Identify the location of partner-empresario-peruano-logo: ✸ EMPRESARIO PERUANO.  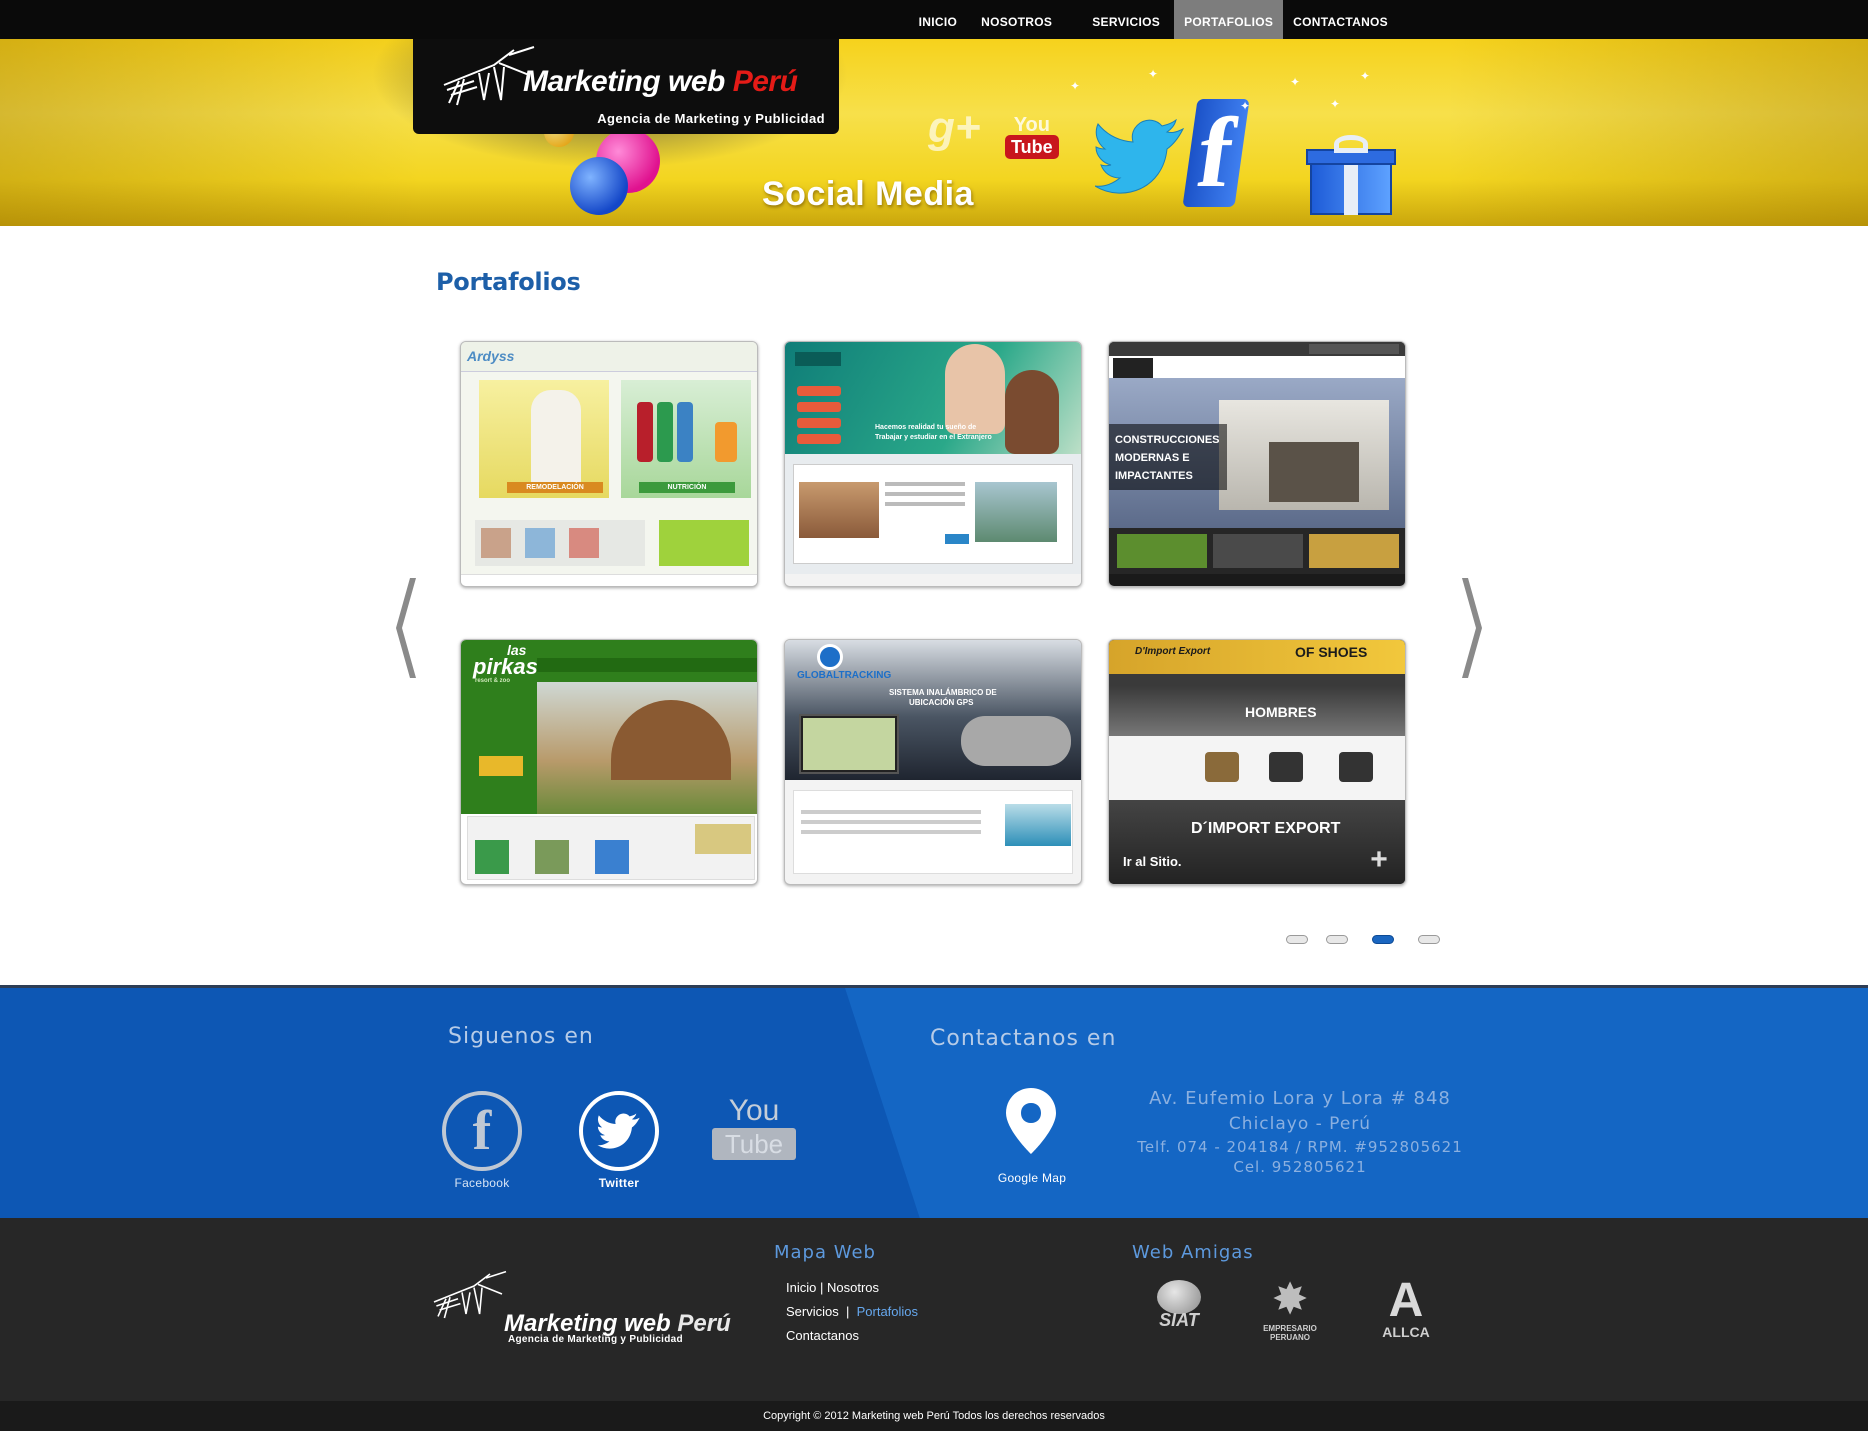
(1290, 1309).